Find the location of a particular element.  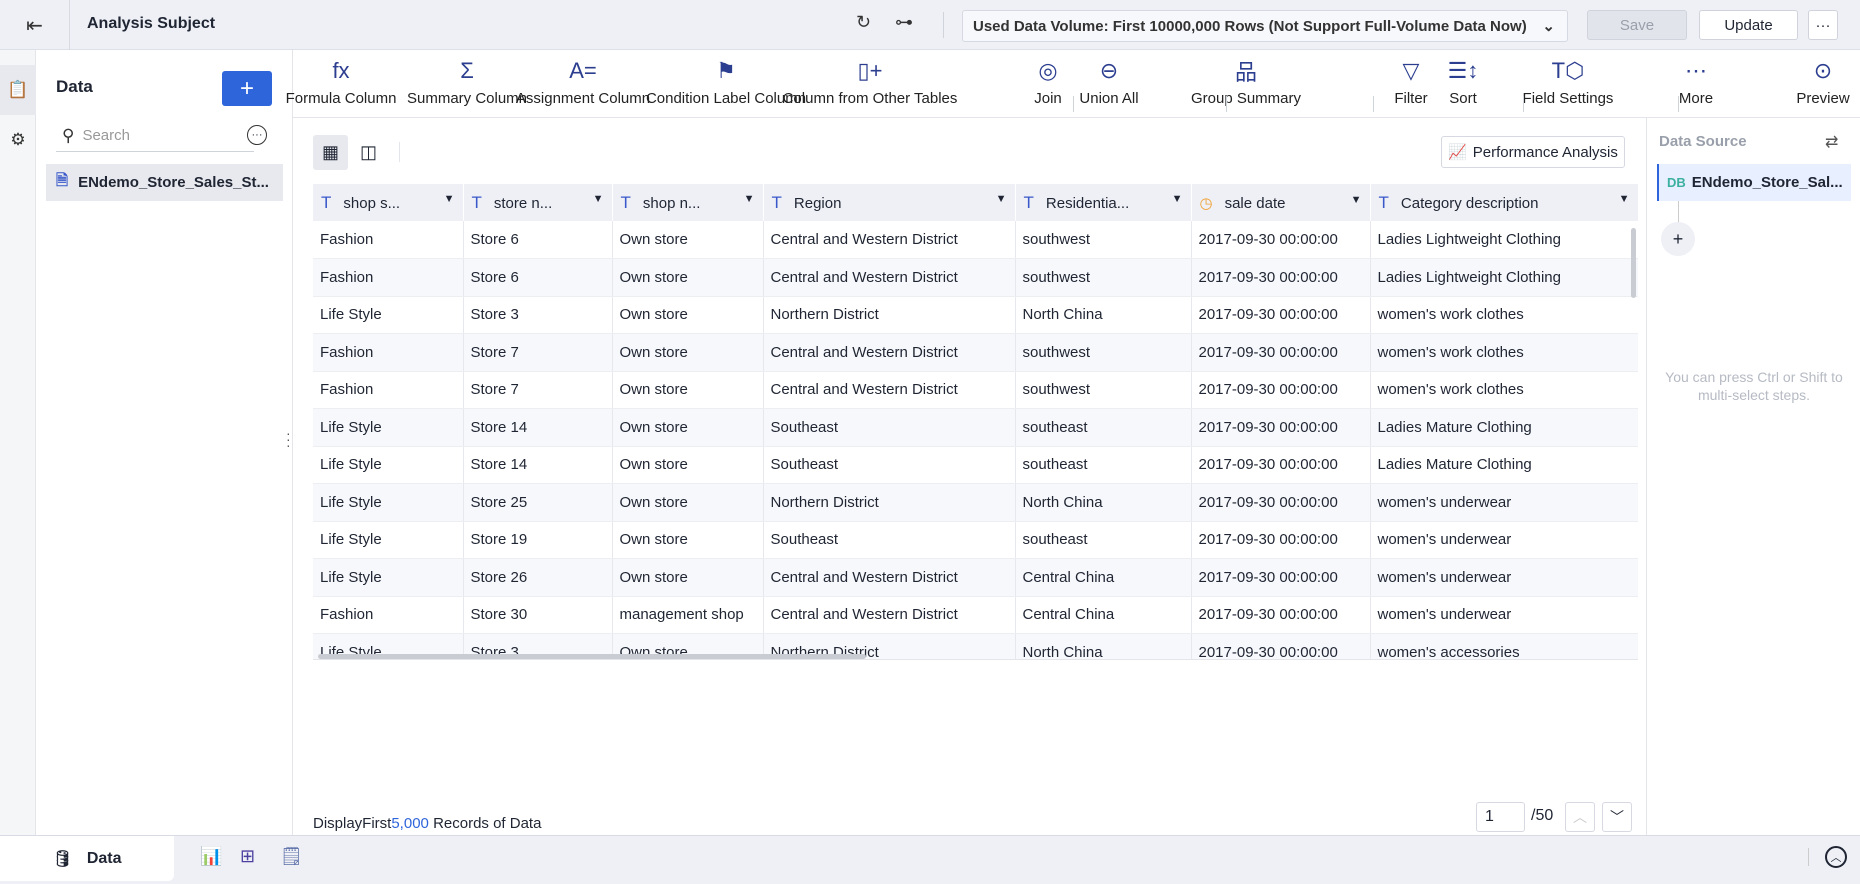

column-header: Tshop s... ▼ is located at coordinates (388, 202).